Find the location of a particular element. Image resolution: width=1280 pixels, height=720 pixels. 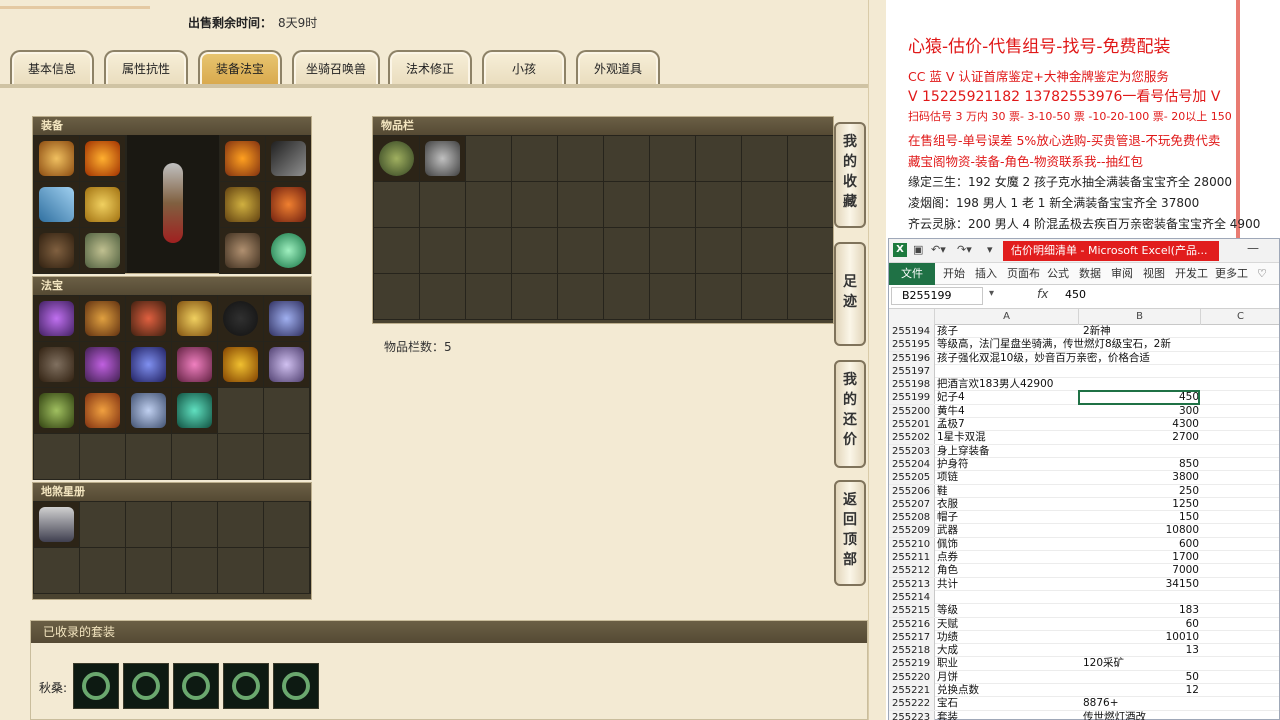

chevron-up-icon: ♡ is located at coordinates (1262, 274).